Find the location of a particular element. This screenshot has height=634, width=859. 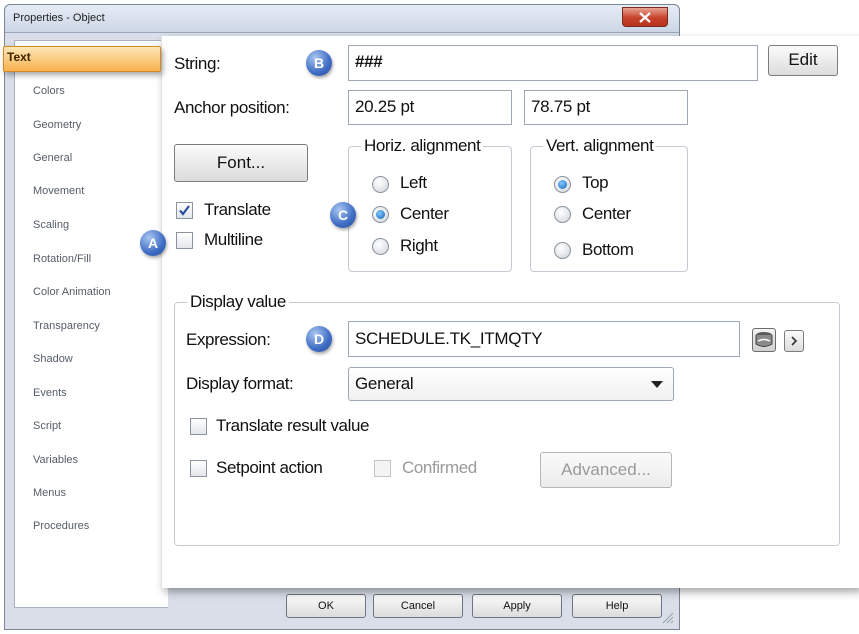

expression-more-button is located at coordinates (794, 341).